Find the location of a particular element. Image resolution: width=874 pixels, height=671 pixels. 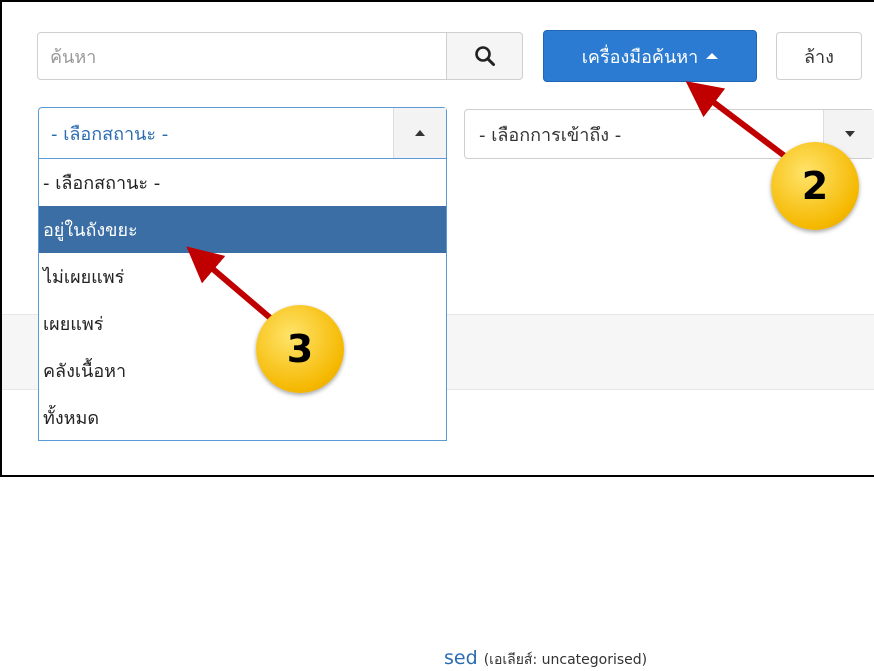

callout-step-3: 3 is located at coordinates (300, 349).